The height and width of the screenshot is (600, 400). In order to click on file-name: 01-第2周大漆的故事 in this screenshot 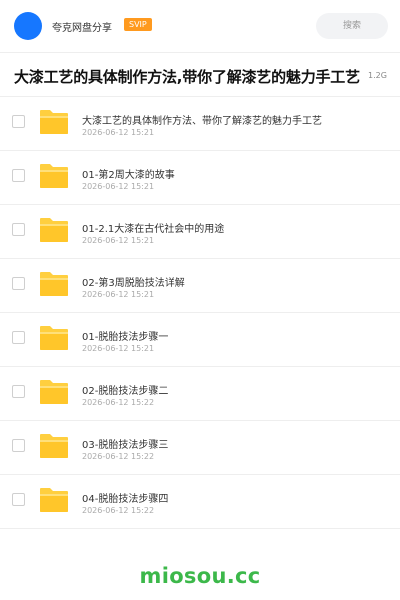, I will do `click(128, 175)`.